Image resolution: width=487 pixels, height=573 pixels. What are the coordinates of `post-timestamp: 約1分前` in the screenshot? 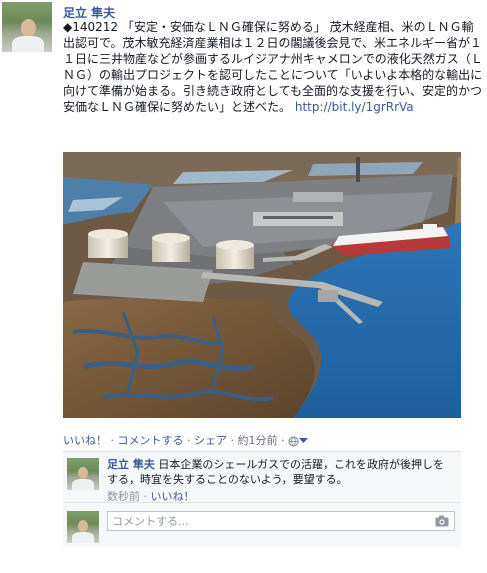 It's located at (258, 440).